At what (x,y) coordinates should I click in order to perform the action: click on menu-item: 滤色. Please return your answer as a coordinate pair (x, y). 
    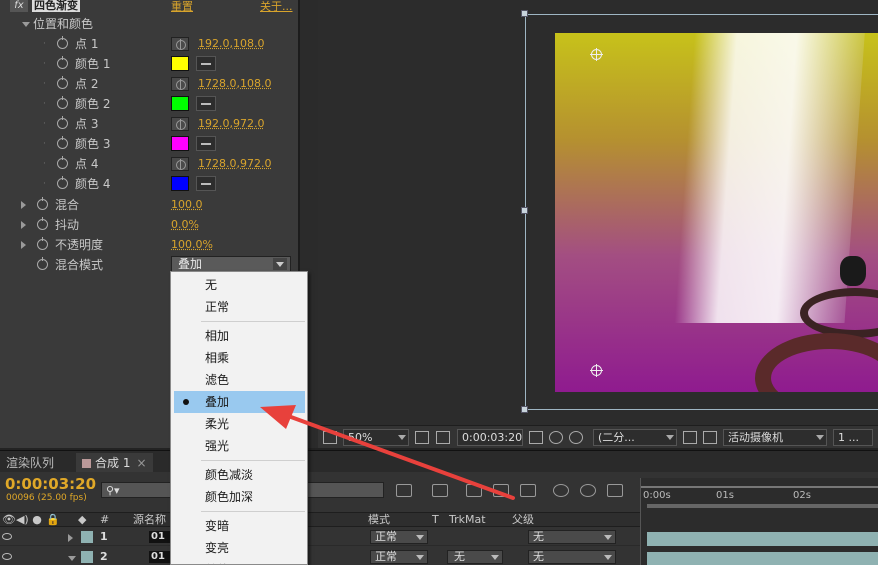
    Looking at the image, I should click on (239, 380).